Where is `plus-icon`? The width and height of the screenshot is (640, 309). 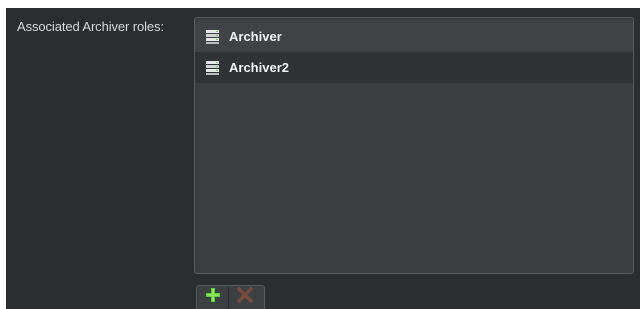 plus-icon is located at coordinates (213, 297).